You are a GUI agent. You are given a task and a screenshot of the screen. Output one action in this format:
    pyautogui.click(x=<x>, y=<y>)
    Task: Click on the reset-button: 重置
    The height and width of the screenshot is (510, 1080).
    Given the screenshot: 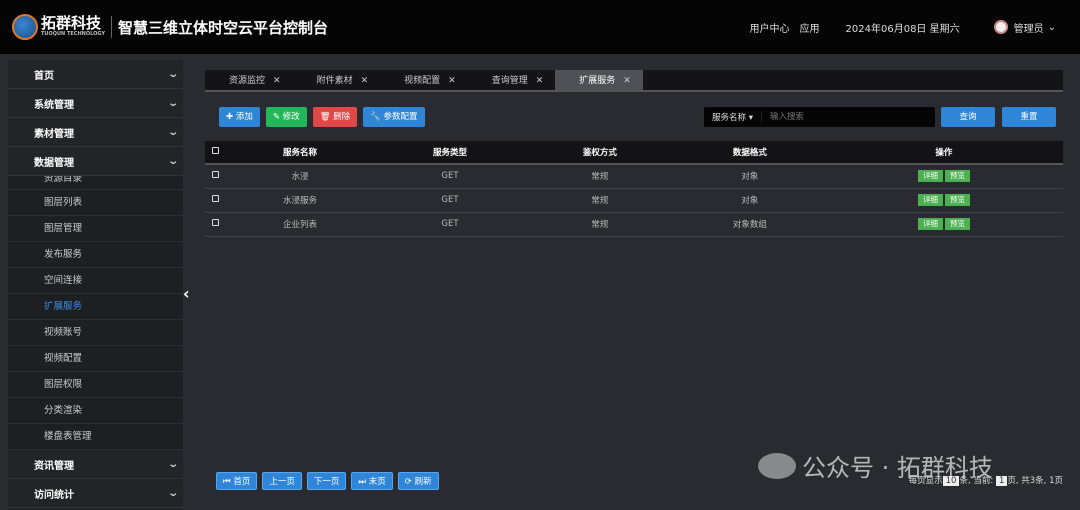 What is the action you would take?
    pyautogui.click(x=1029, y=117)
    